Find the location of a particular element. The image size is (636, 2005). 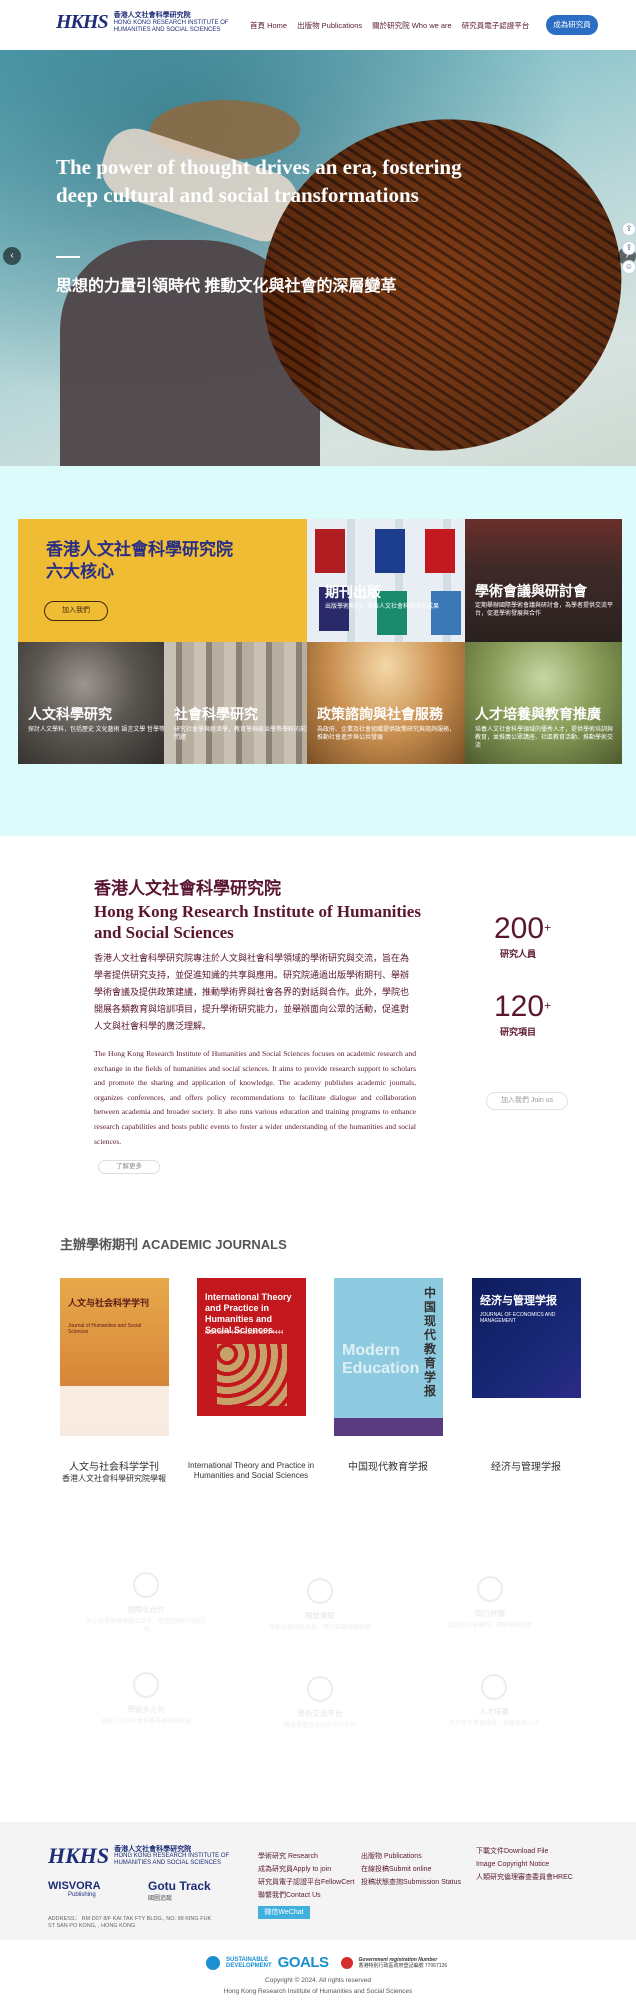

sdg-line2: DEVELOPMENT is located at coordinates (249, 1965).